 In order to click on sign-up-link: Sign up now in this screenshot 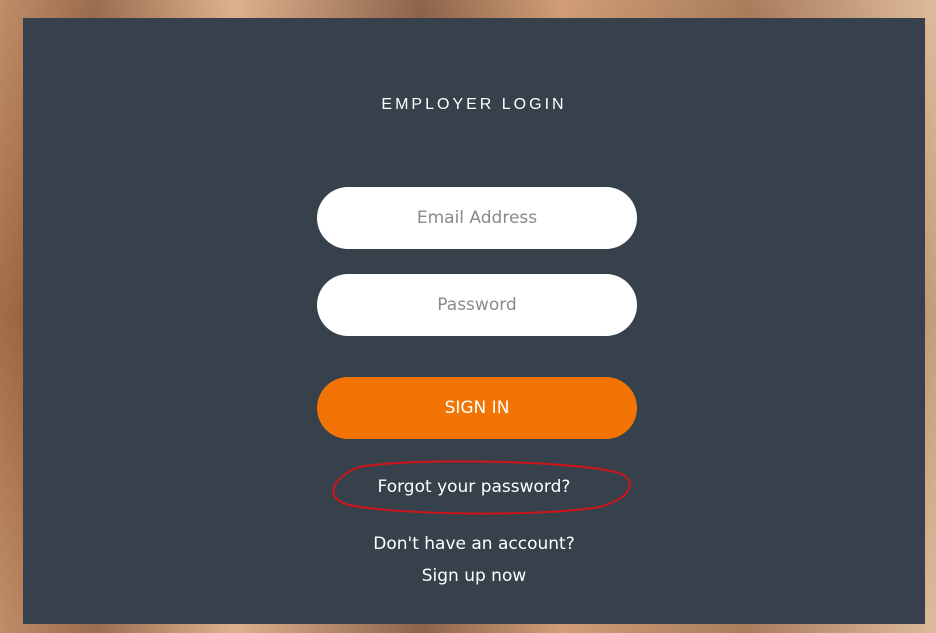, I will do `click(474, 576)`.